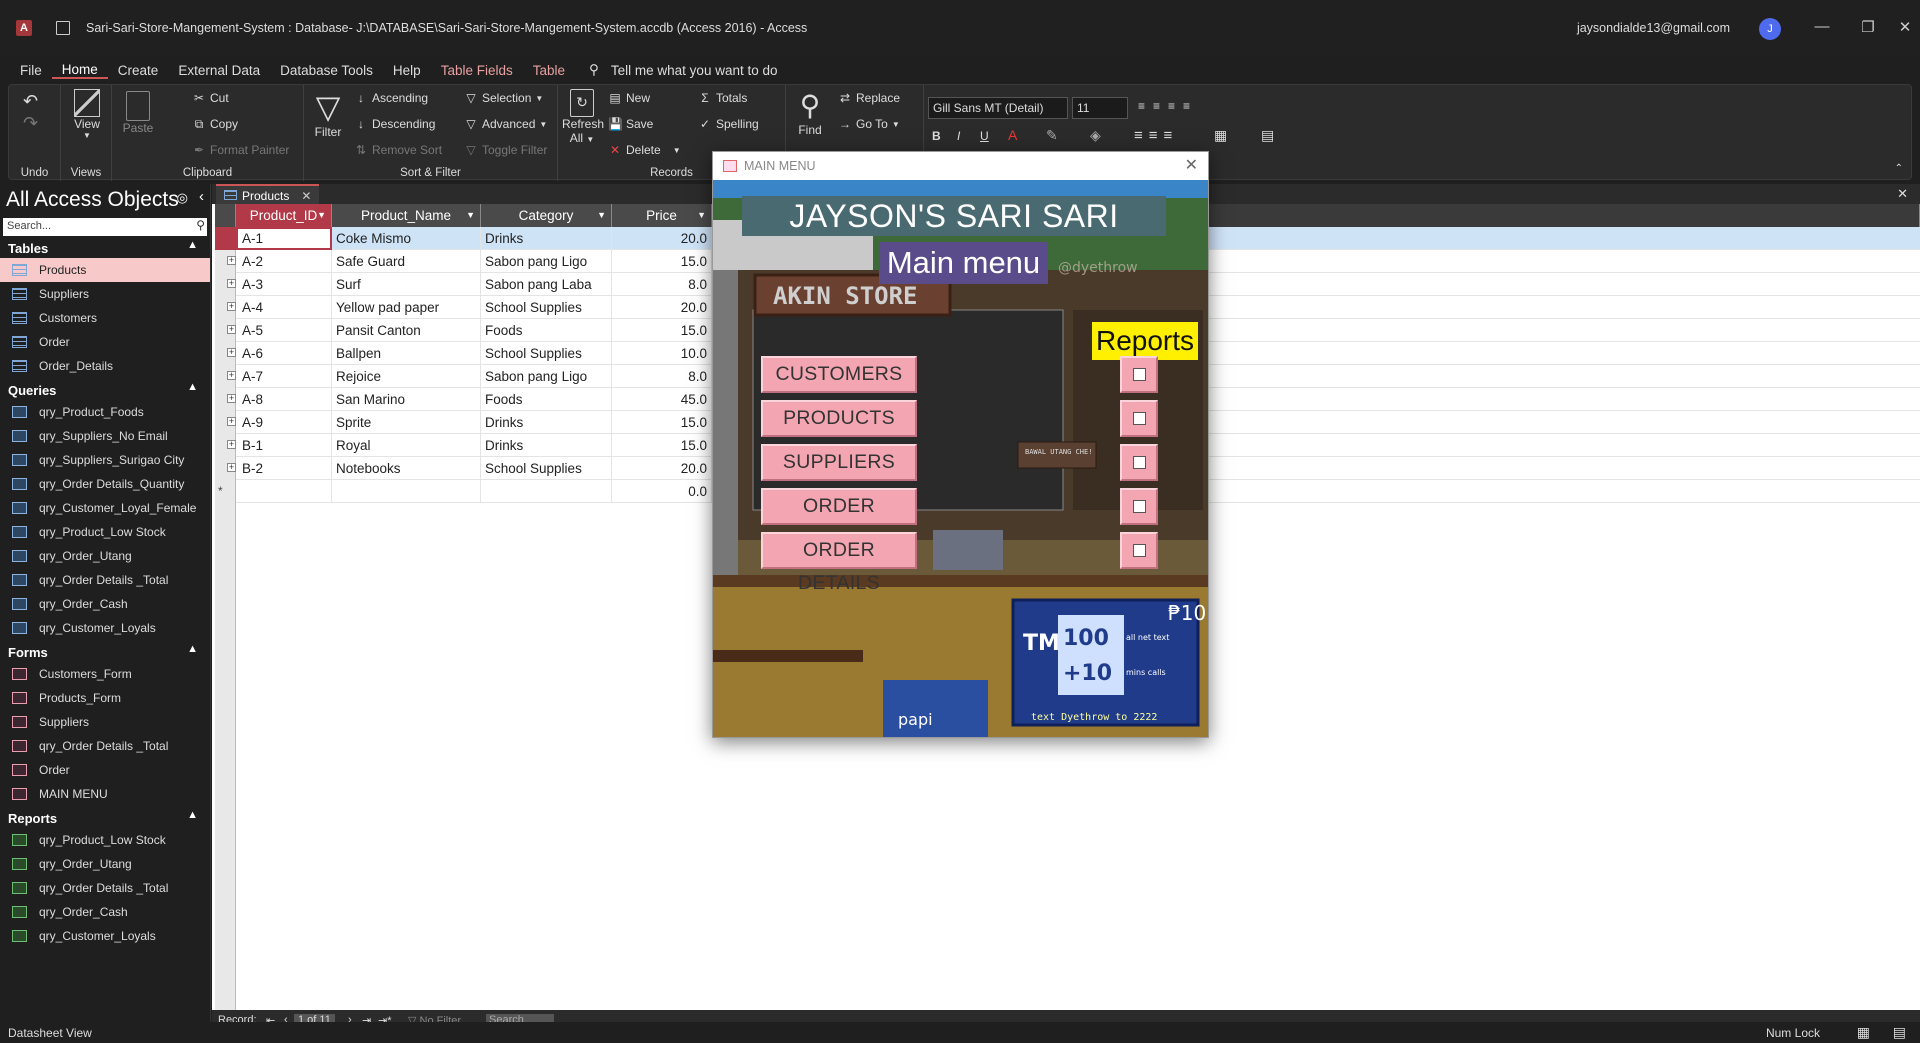 The width and height of the screenshot is (1920, 1043). What do you see at coordinates (869, 98) in the screenshot?
I see `replace-button: ⇄ Replace` at bounding box center [869, 98].